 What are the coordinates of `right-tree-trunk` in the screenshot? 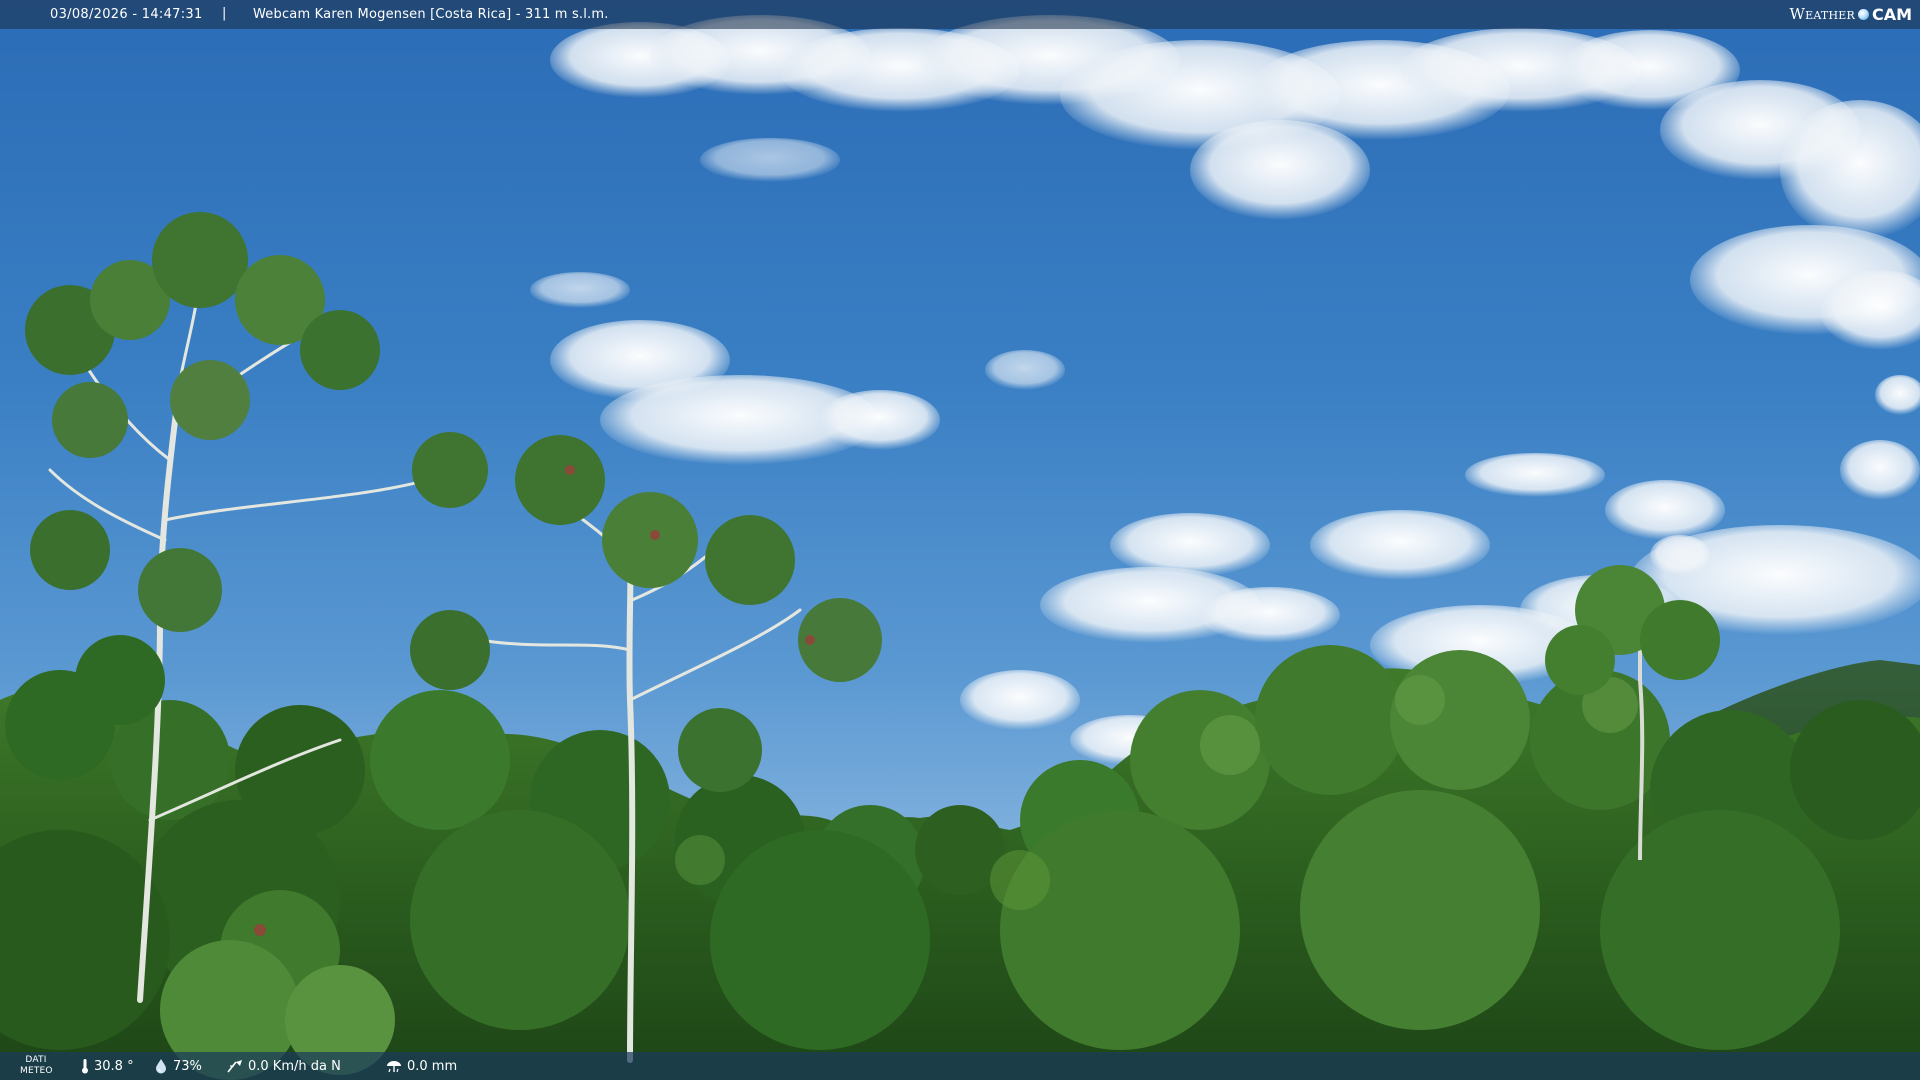 It's located at (1641, 740).